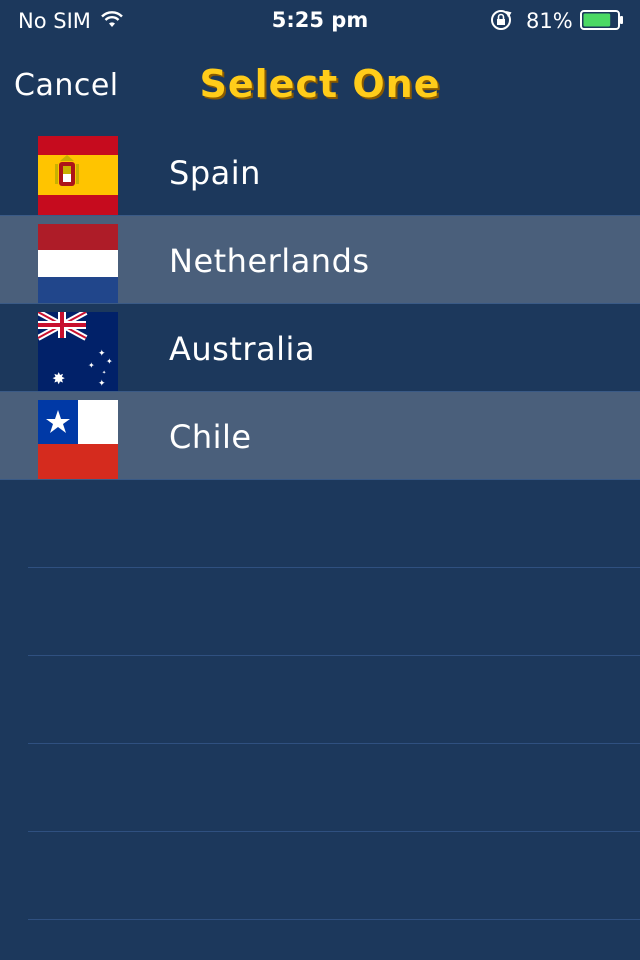 Image resolution: width=640 pixels, height=960 pixels. What do you see at coordinates (78, 351) in the screenshot?
I see `australia-flag-icon: ✸ ✦ ✦ ✦ ✦ ✦` at bounding box center [78, 351].